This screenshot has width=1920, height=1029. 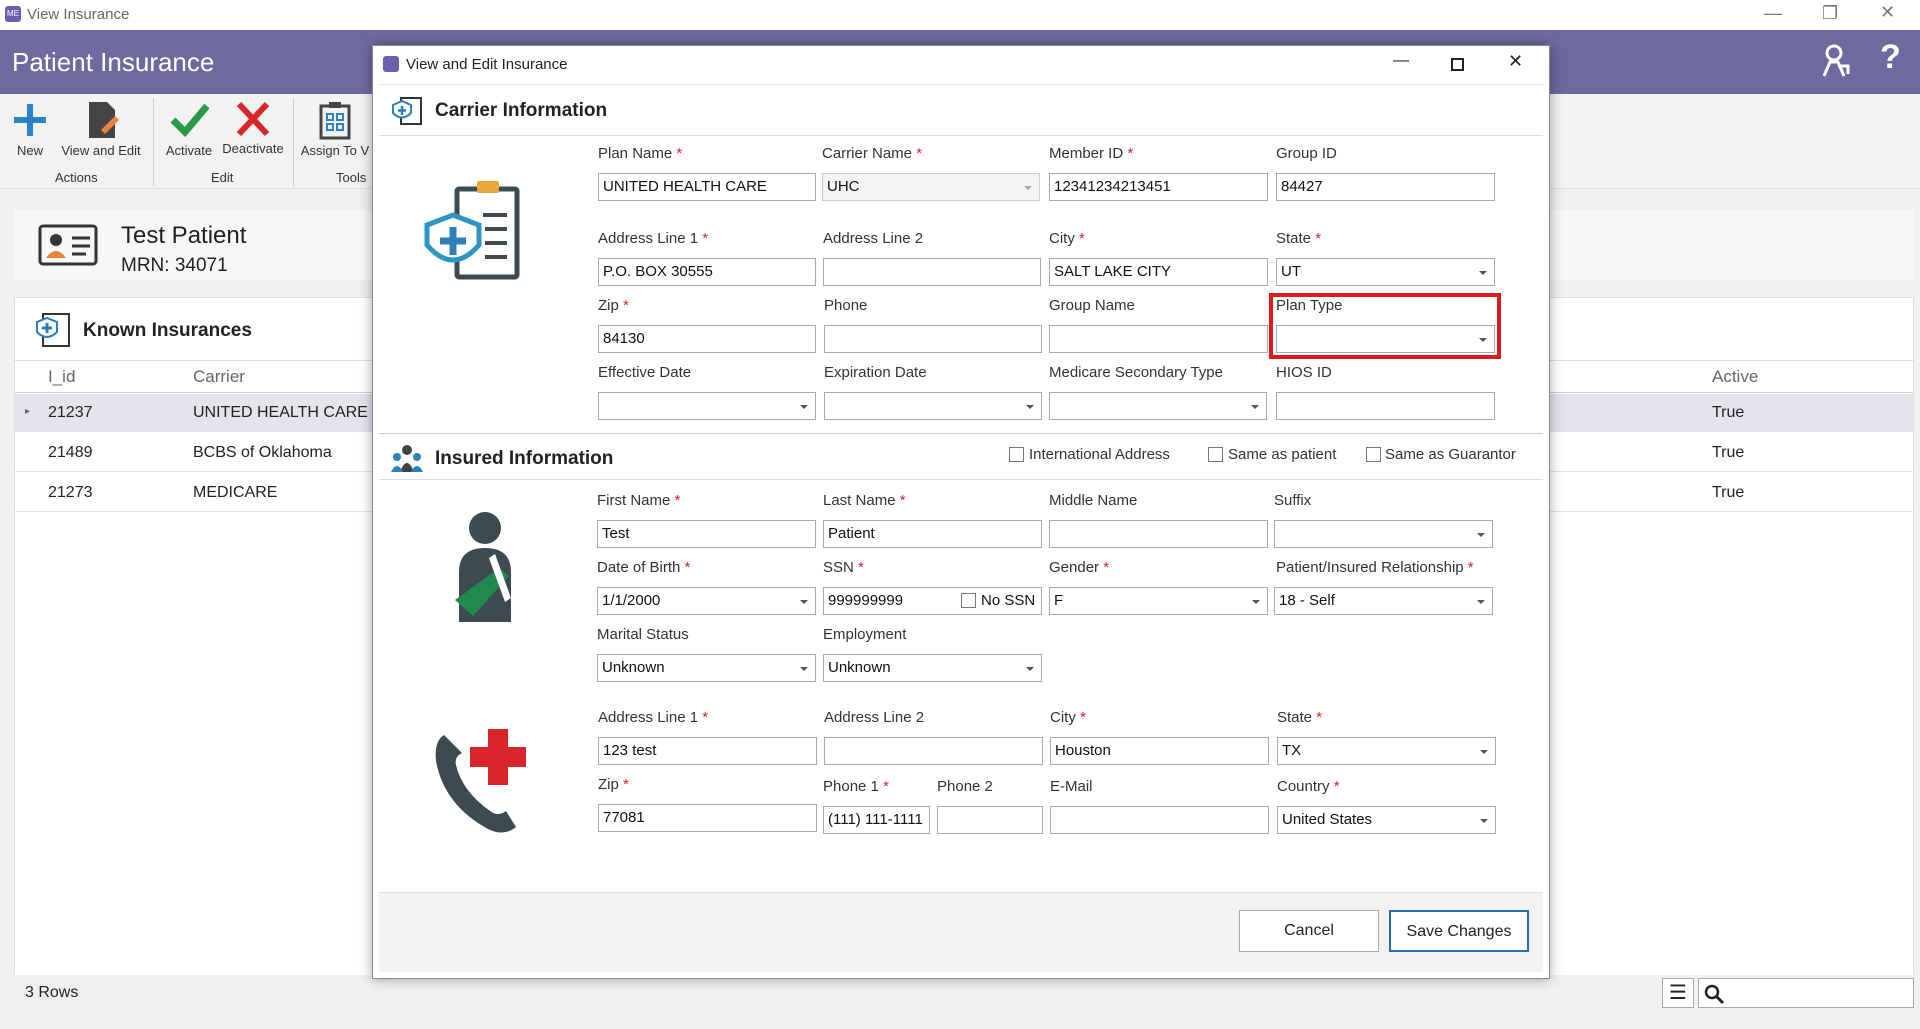 I want to click on cell-id: 21489, so click(x=70, y=452).